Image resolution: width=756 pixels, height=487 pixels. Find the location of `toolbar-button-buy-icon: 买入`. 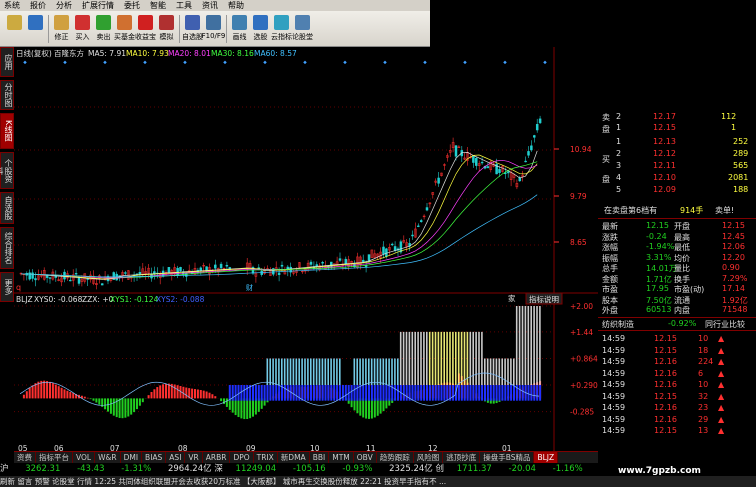

toolbar-button-buy-icon: 买入 is located at coordinates (82, 29).